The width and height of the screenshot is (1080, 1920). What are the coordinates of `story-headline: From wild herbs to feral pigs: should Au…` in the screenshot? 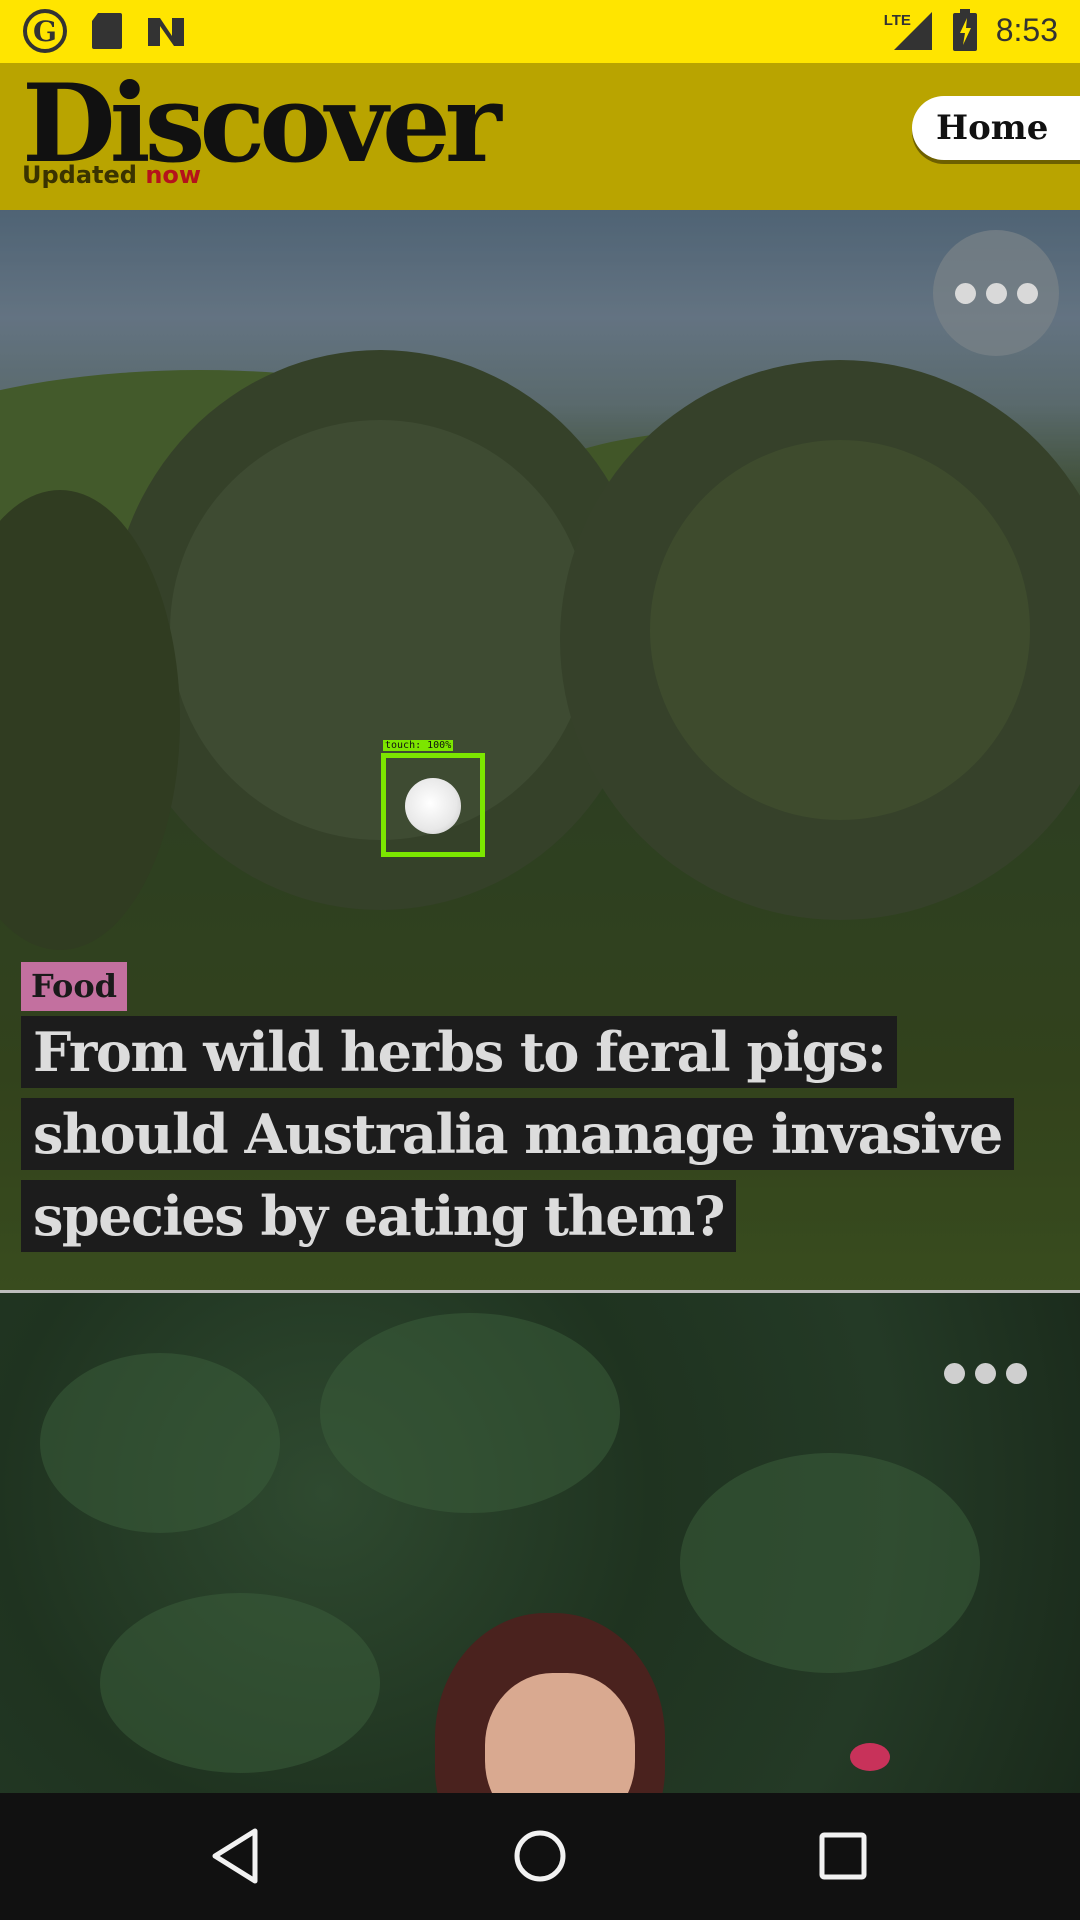 It's located at (531, 1134).